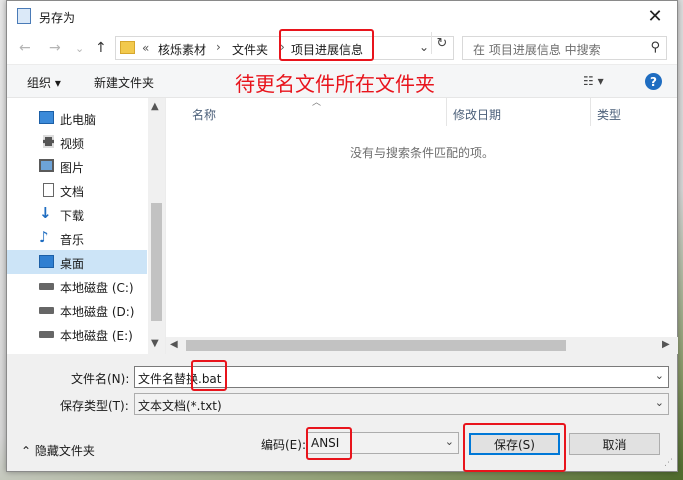  What do you see at coordinates (593, 81) in the screenshot?
I see `view-options-icon: ☷ ▾` at bounding box center [593, 81].